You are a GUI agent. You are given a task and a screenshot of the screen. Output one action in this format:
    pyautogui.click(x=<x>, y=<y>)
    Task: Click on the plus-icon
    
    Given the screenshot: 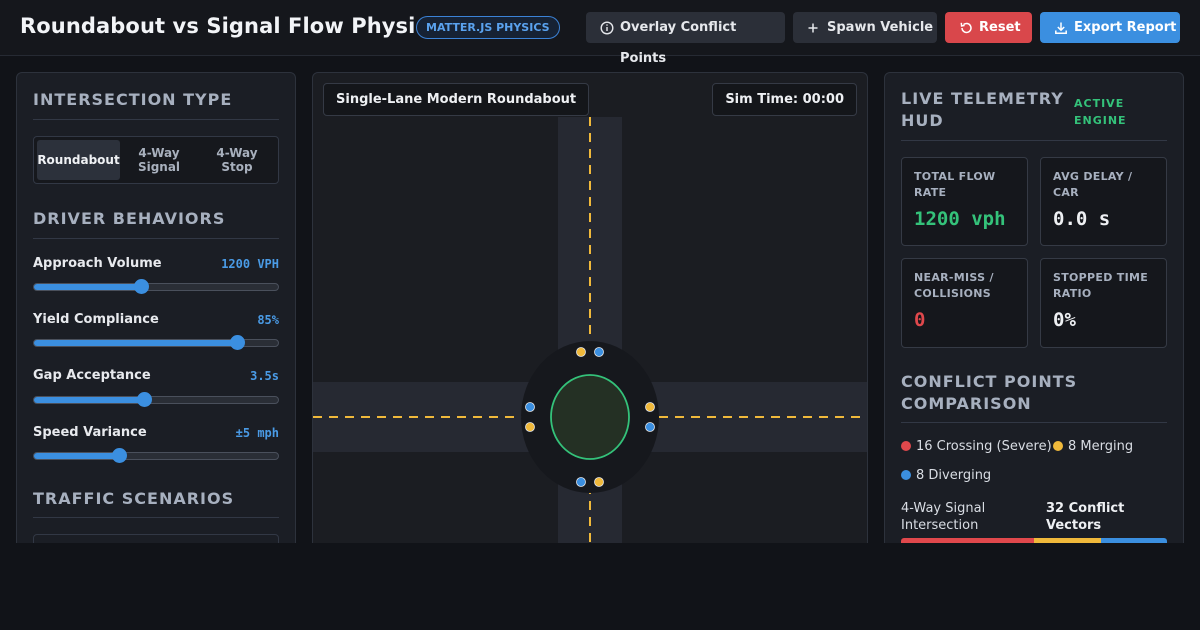 What is the action you would take?
    pyautogui.click(x=813, y=27)
    